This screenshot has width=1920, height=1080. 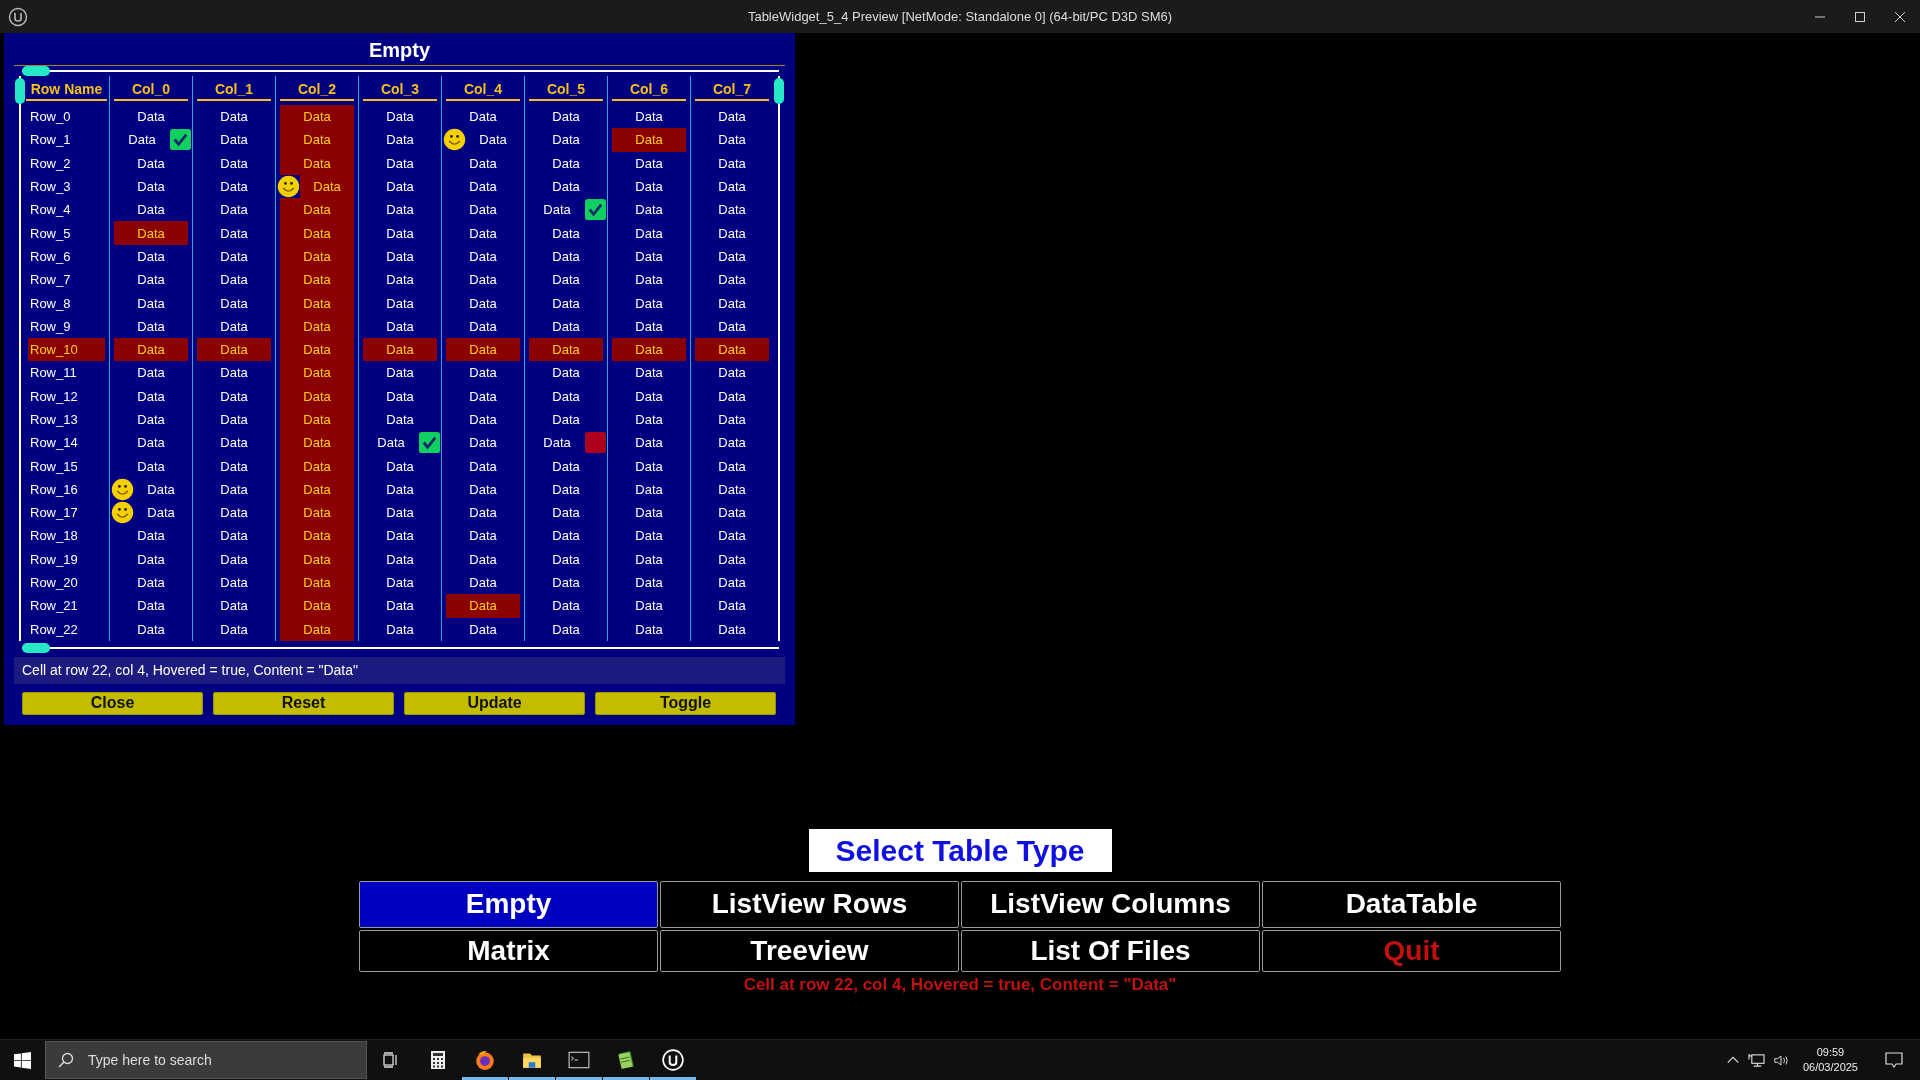 What do you see at coordinates (66, 280) in the screenshot?
I see `row-name-cell: Row_7` at bounding box center [66, 280].